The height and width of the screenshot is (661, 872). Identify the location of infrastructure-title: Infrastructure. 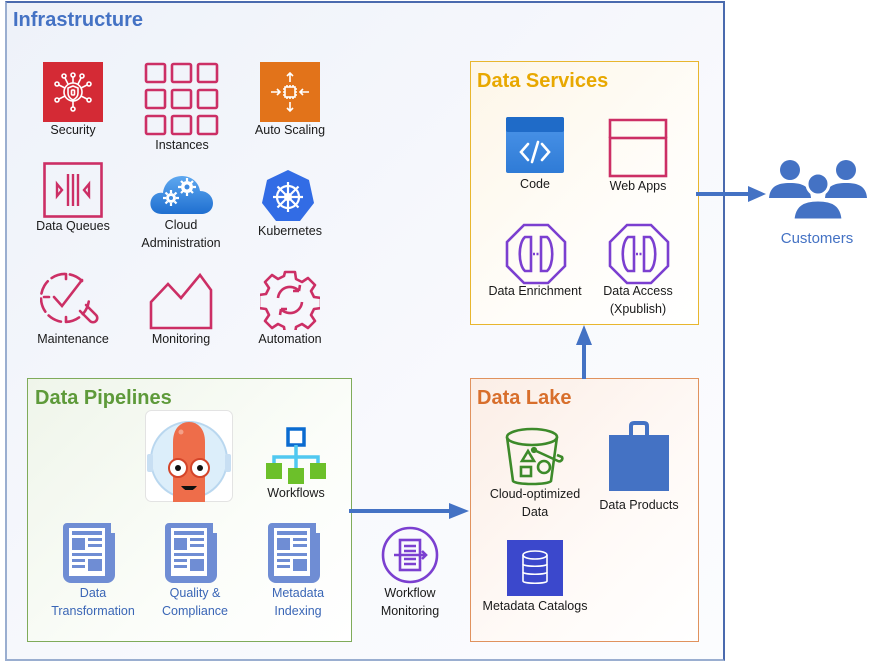
(78, 20).